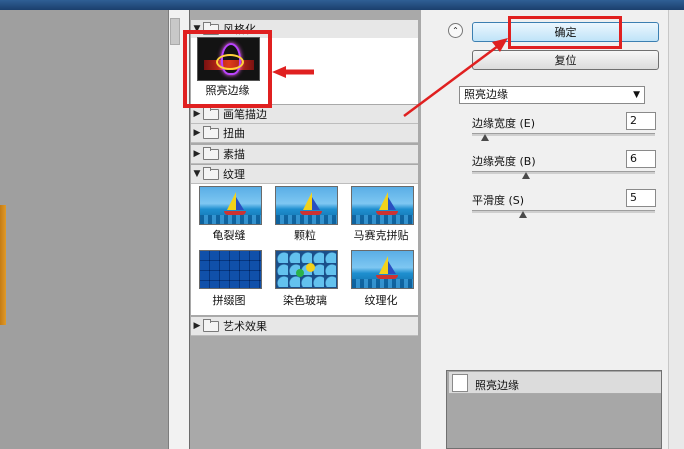 The height and width of the screenshot is (449, 684). I want to click on highlight-box-thumbnail, so click(227, 69).